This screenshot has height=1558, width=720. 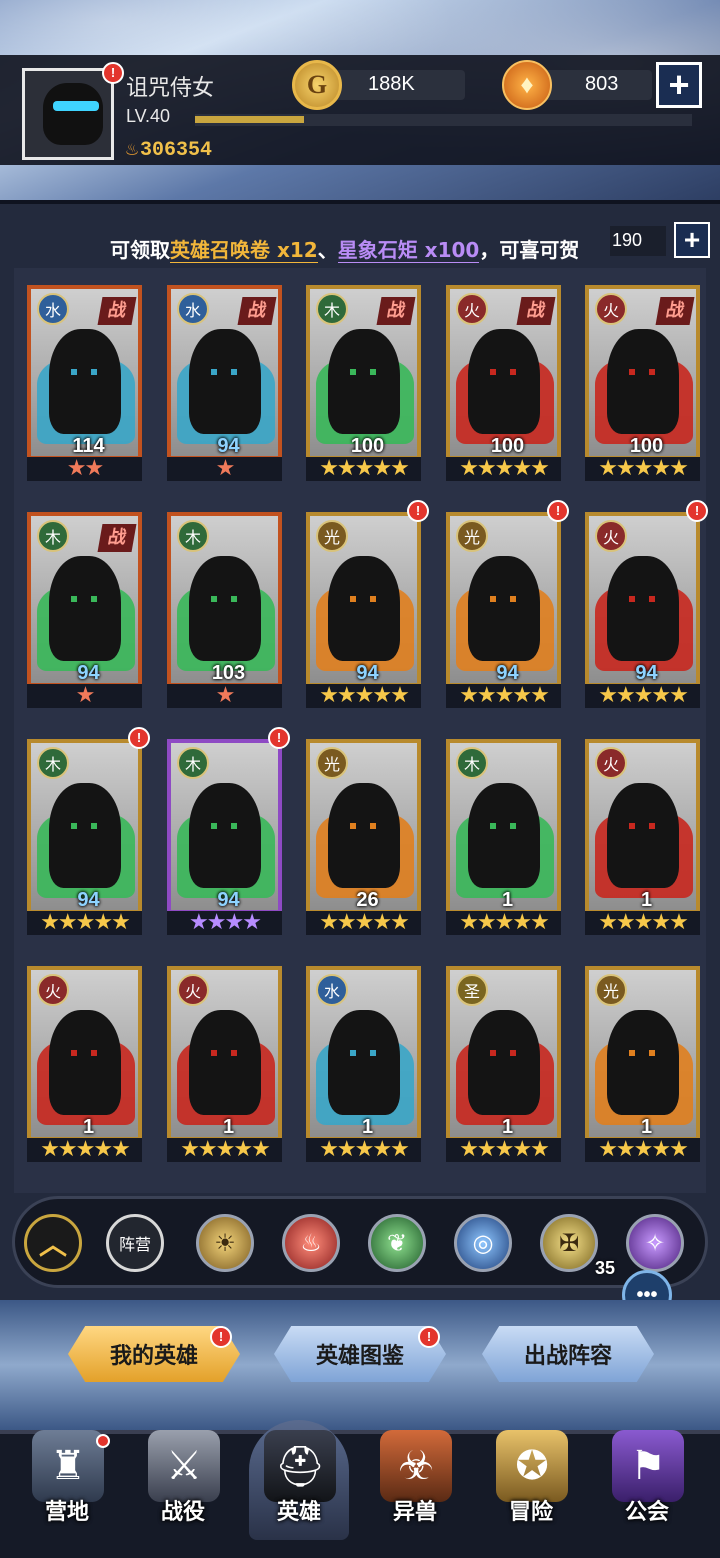 I want to click on hero-card: 水战 114 ★★, so click(x=84, y=383).